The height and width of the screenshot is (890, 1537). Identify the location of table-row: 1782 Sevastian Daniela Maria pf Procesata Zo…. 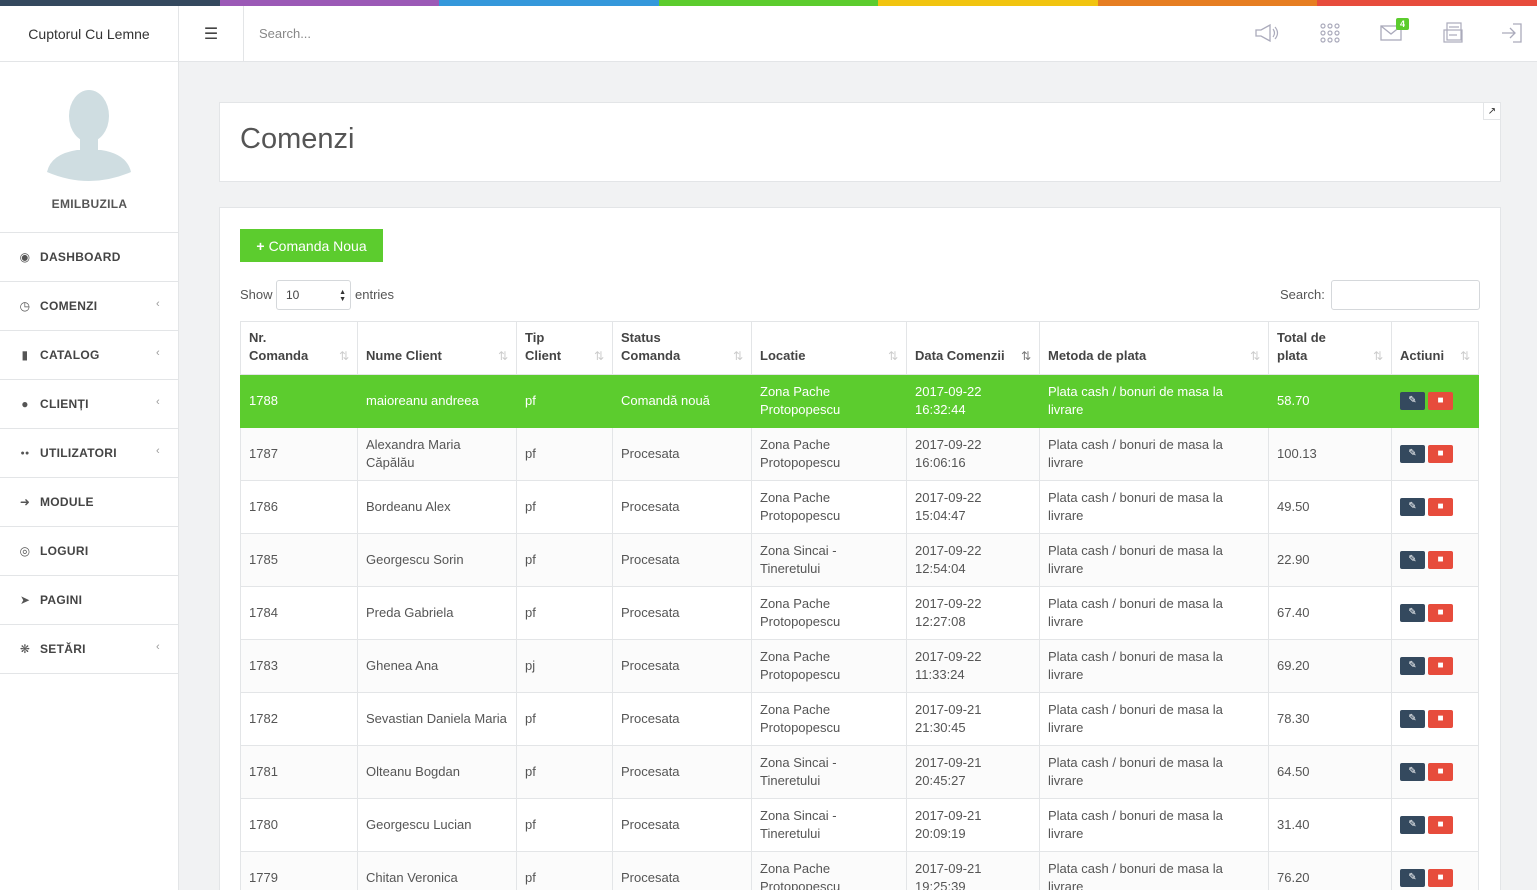
(859, 719).